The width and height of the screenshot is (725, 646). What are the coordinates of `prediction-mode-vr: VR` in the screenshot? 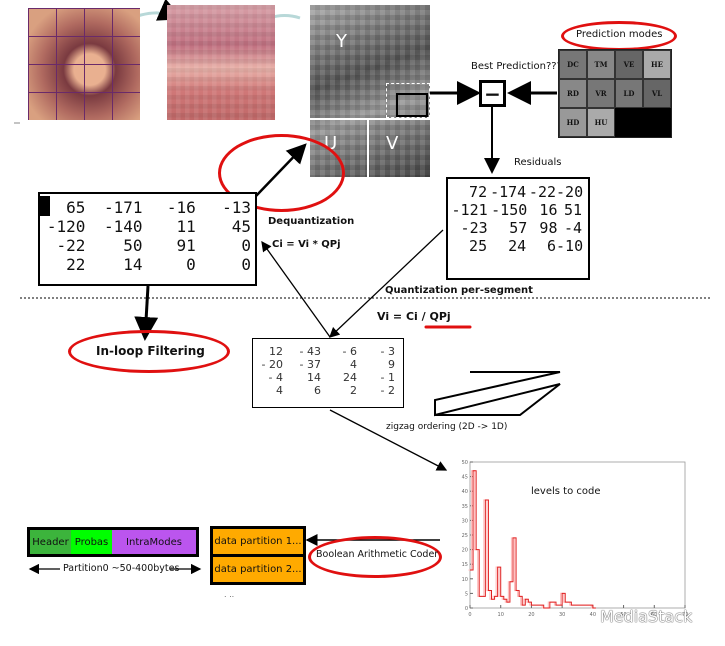 It's located at (601, 93).